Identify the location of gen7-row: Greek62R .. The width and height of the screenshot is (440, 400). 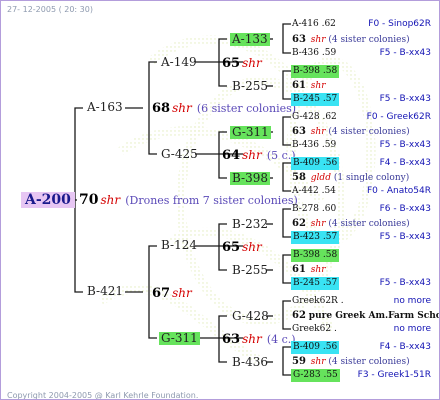
(318, 301).